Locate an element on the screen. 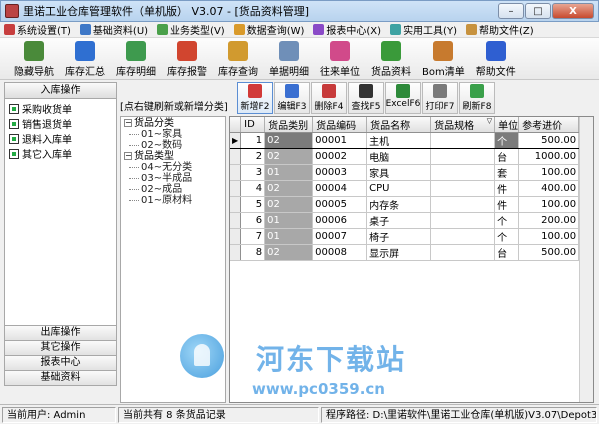  table-cell: 椅子 is located at coordinates (399, 236).